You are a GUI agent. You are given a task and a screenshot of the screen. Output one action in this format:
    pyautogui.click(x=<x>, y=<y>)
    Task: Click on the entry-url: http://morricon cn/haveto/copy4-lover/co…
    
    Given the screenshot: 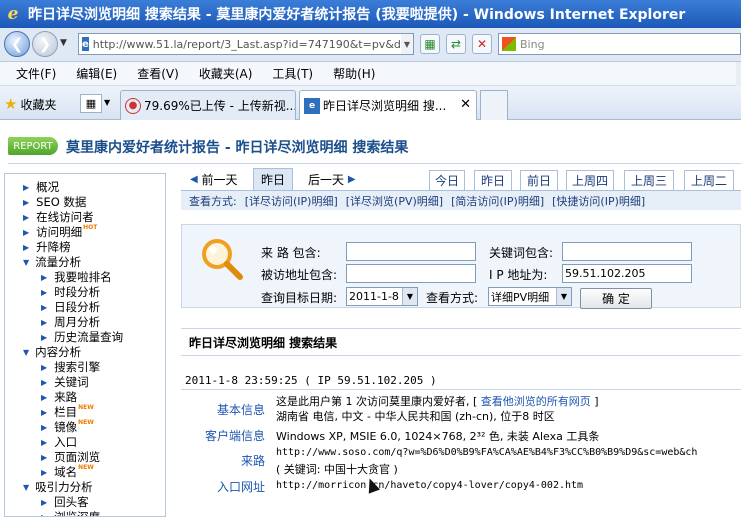 What is the action you would take?
    pyautogui.click(x=429, y=485)
    